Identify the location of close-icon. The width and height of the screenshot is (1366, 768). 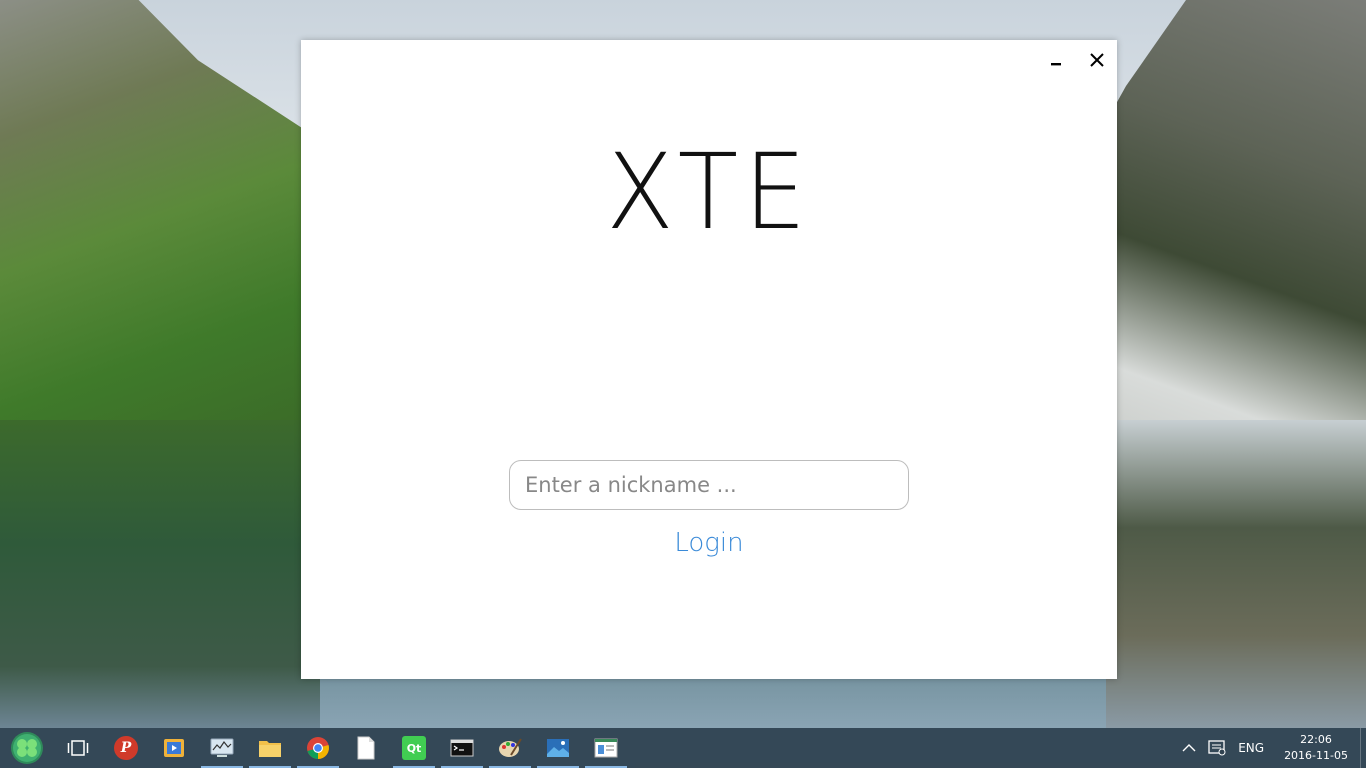
(1097, 60).